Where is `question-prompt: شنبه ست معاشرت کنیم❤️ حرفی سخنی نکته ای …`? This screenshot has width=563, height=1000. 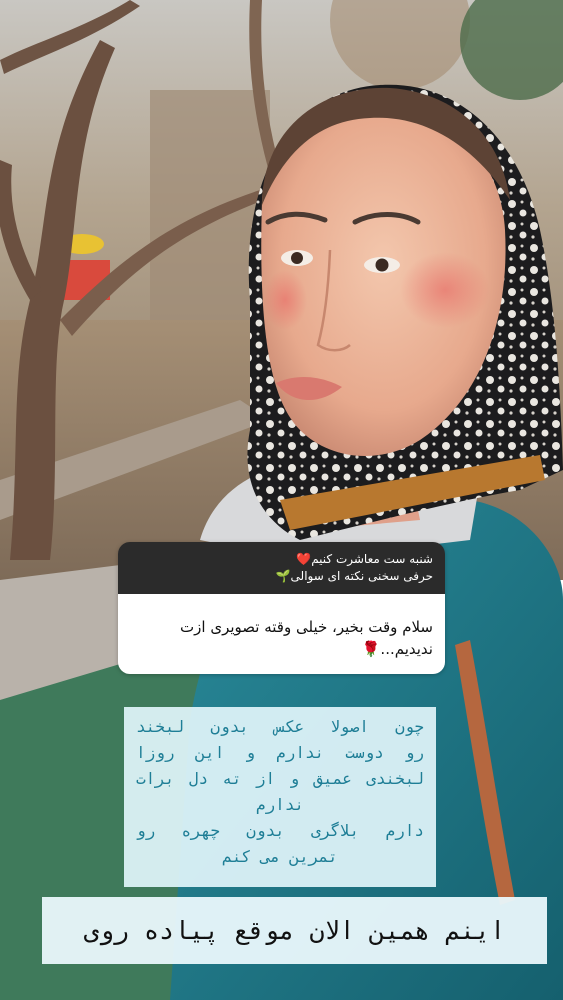
question-prompt: شنبه ست معاشرت کنیم❤️ حرفی سخنی نکته ای … is located at coordinates (281, 568).